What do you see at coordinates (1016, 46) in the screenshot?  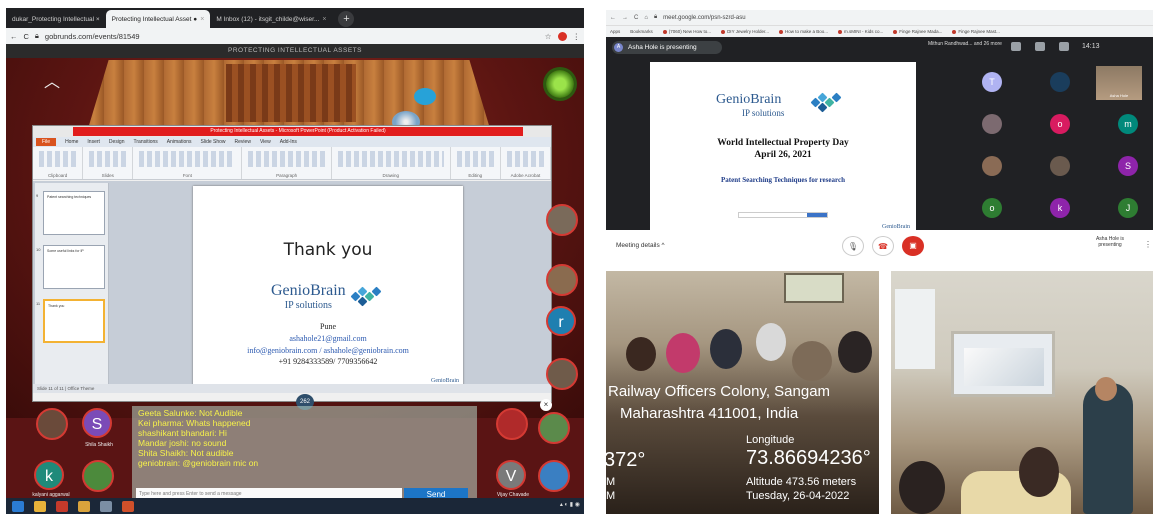 I see `people-icon` at bounding box center [1016, 46].